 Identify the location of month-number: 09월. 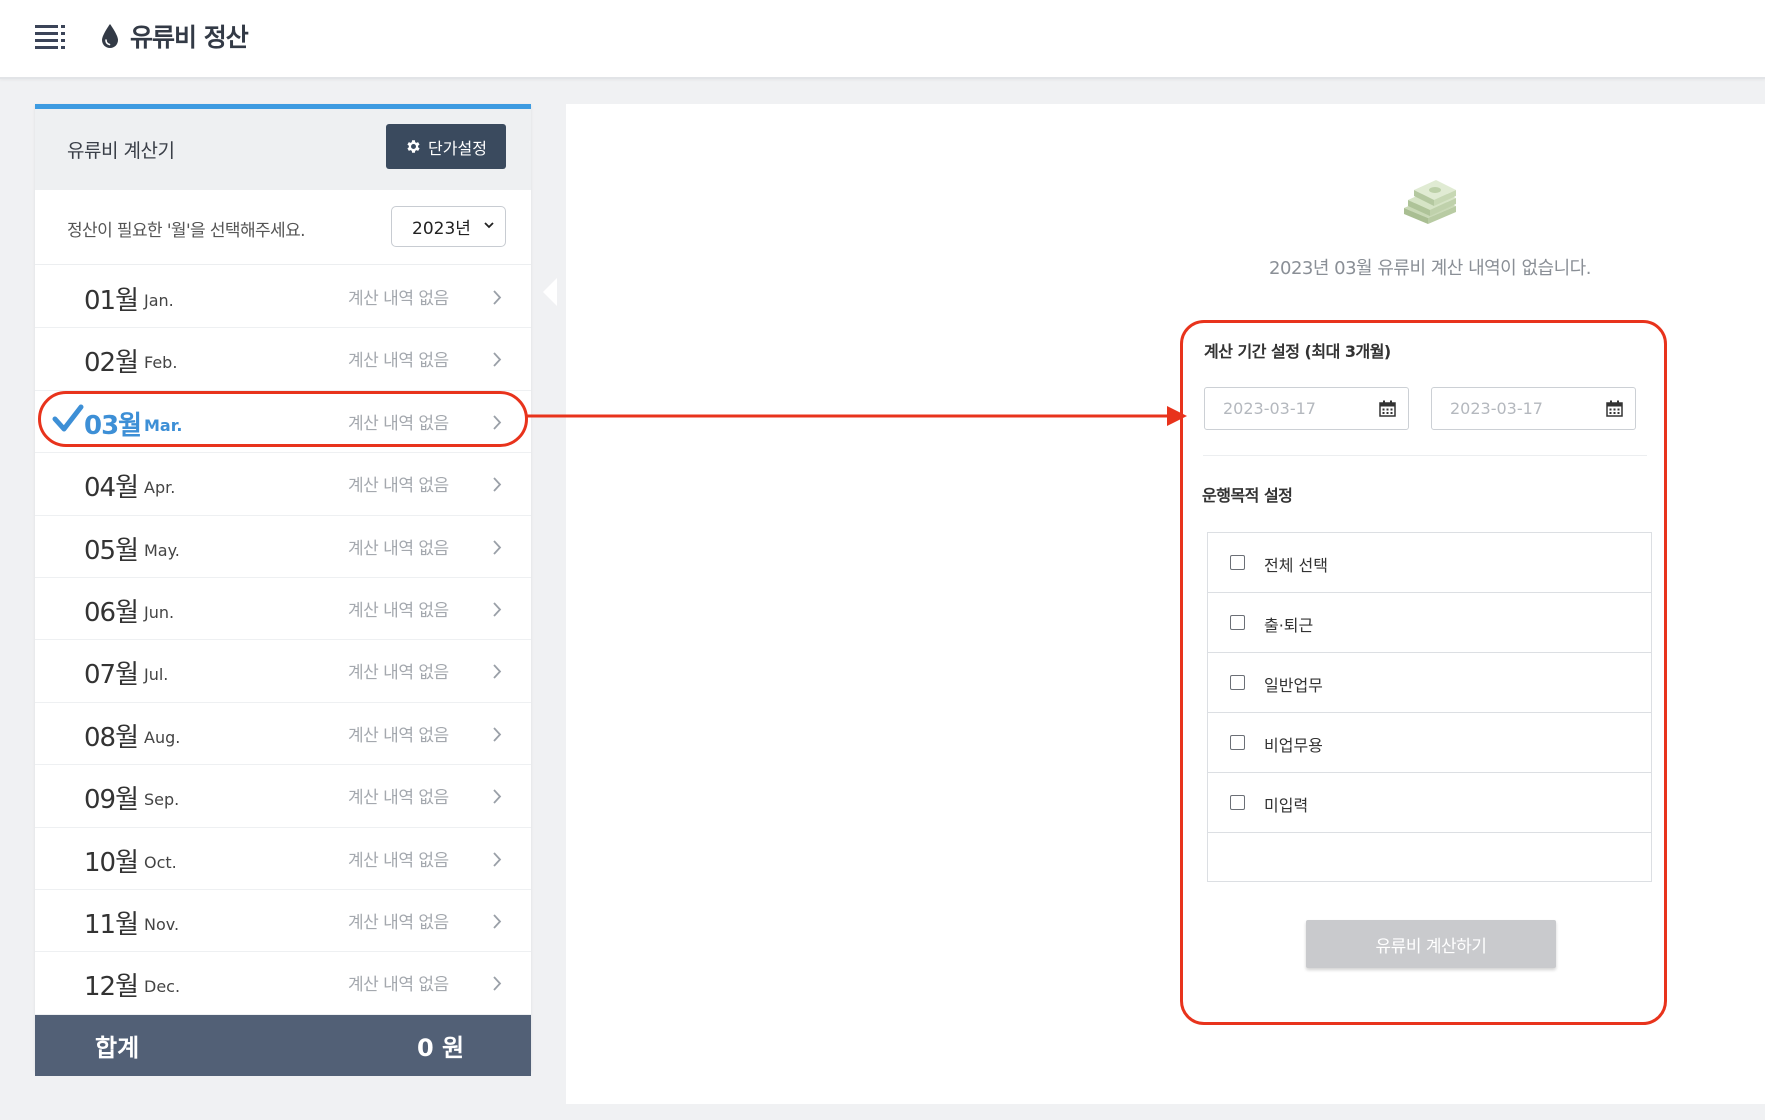
(111, 800).